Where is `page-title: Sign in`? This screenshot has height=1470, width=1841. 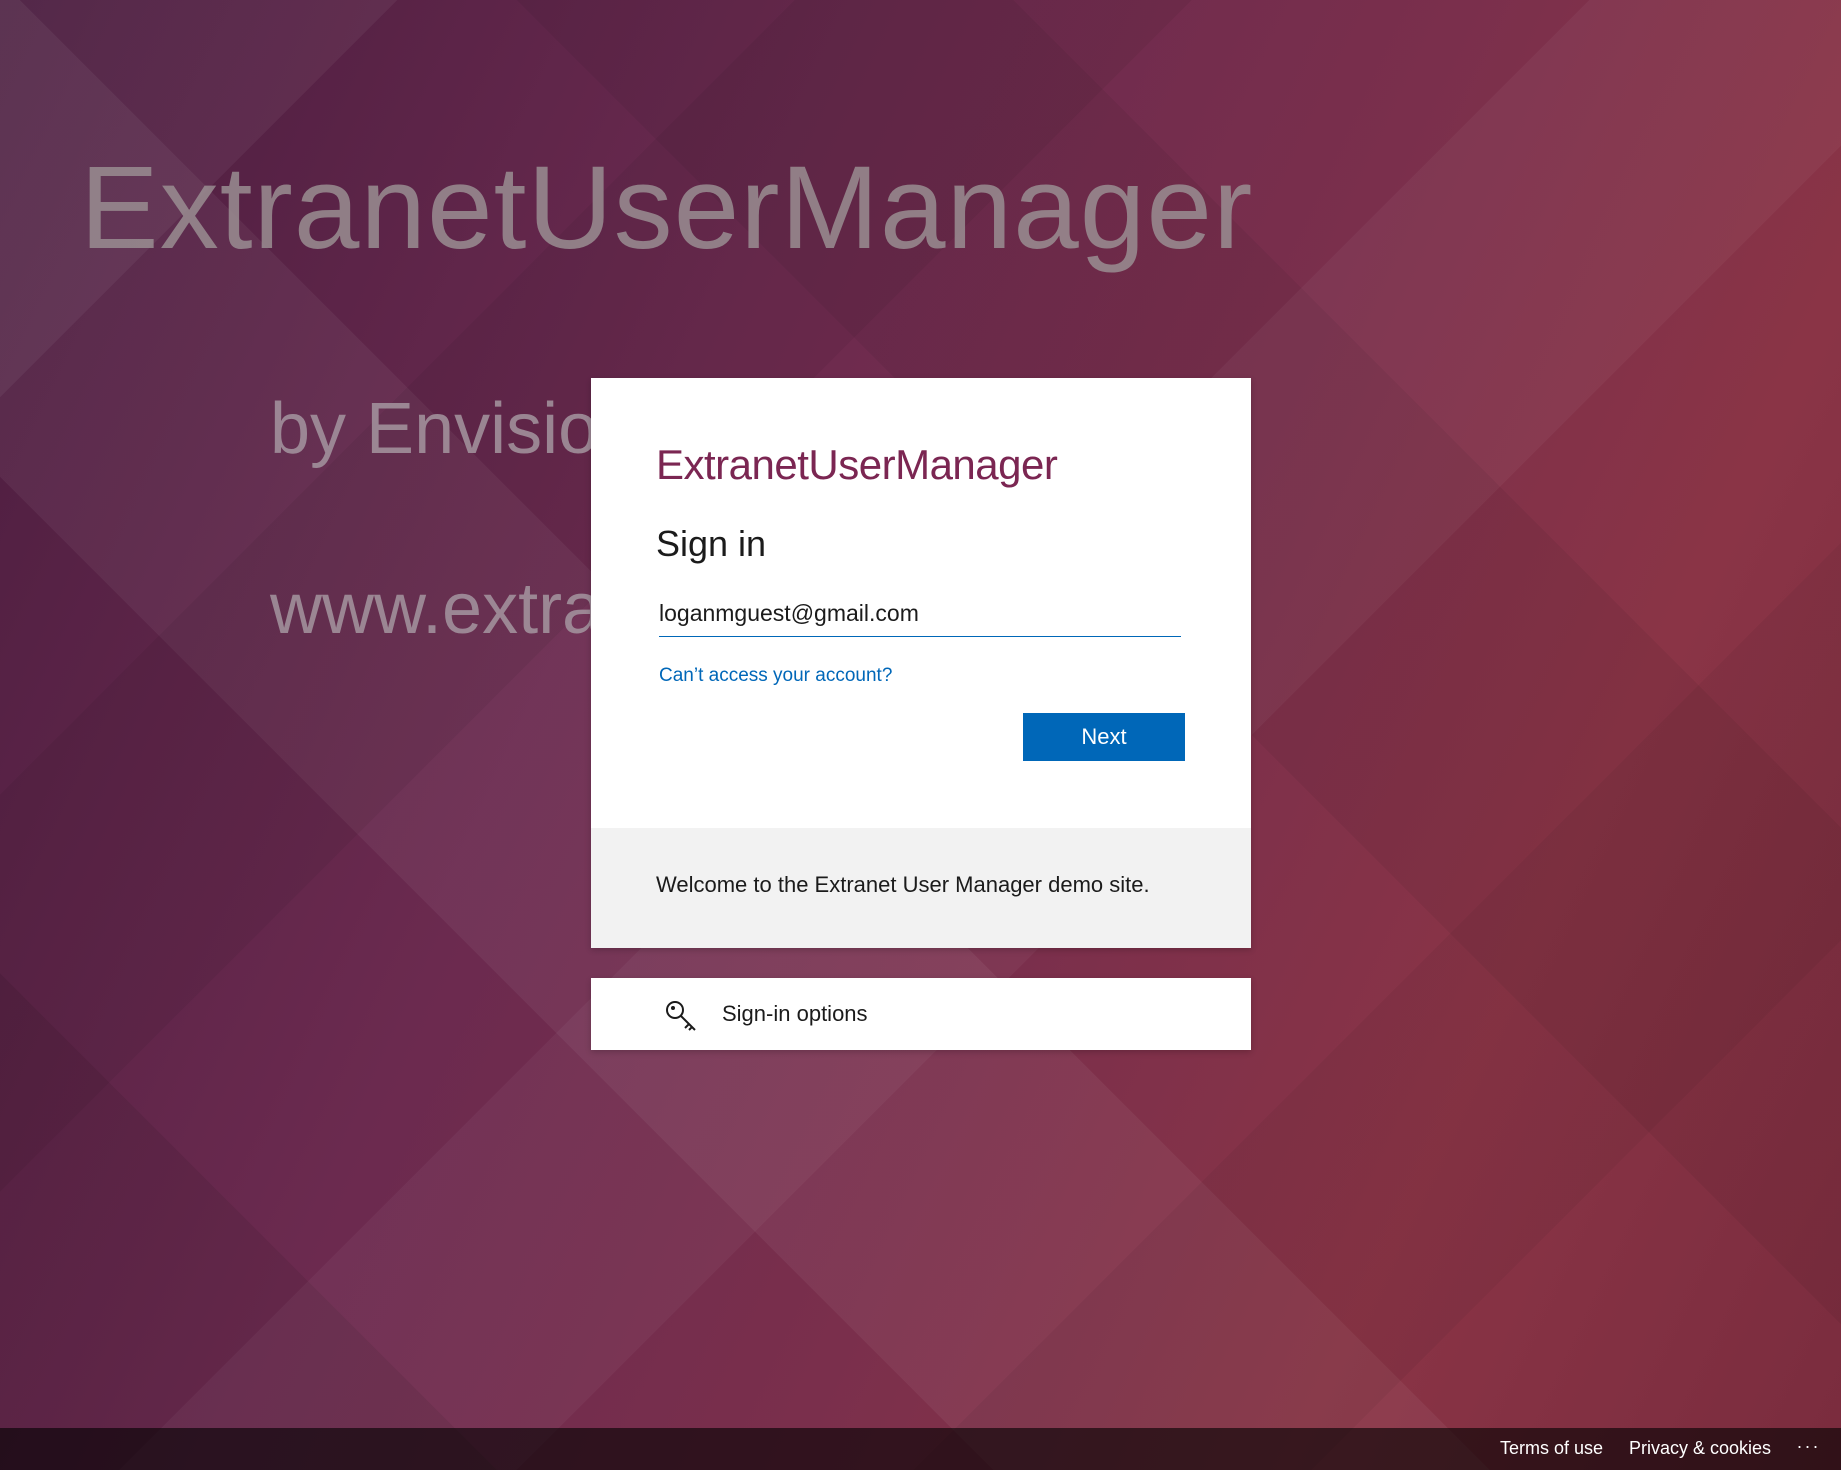 page-title: Sign in is located at coordinates (711, 543).